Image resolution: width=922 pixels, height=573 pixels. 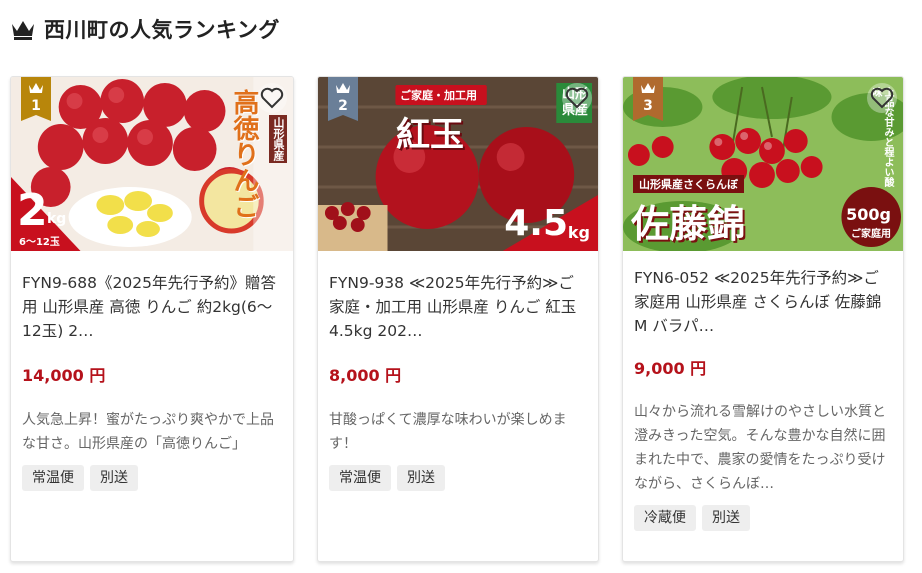 What do you see at coordinates (430, 135) in the screenshot?
I see `image-title: 紅玉` at bounding box center [430, 135].